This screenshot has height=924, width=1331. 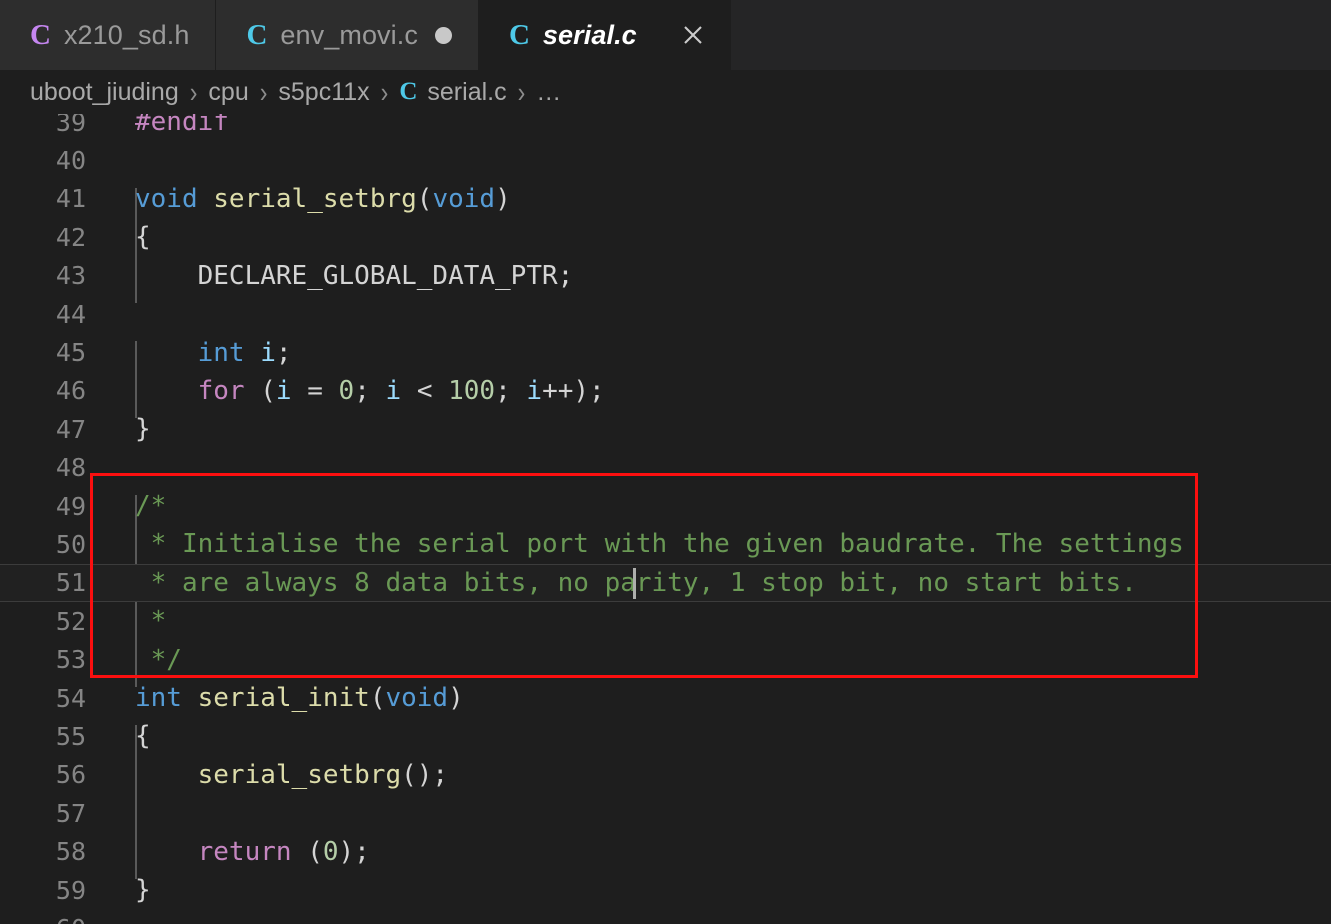 I want to click on line-number: 40, so click(x=70, y=161).